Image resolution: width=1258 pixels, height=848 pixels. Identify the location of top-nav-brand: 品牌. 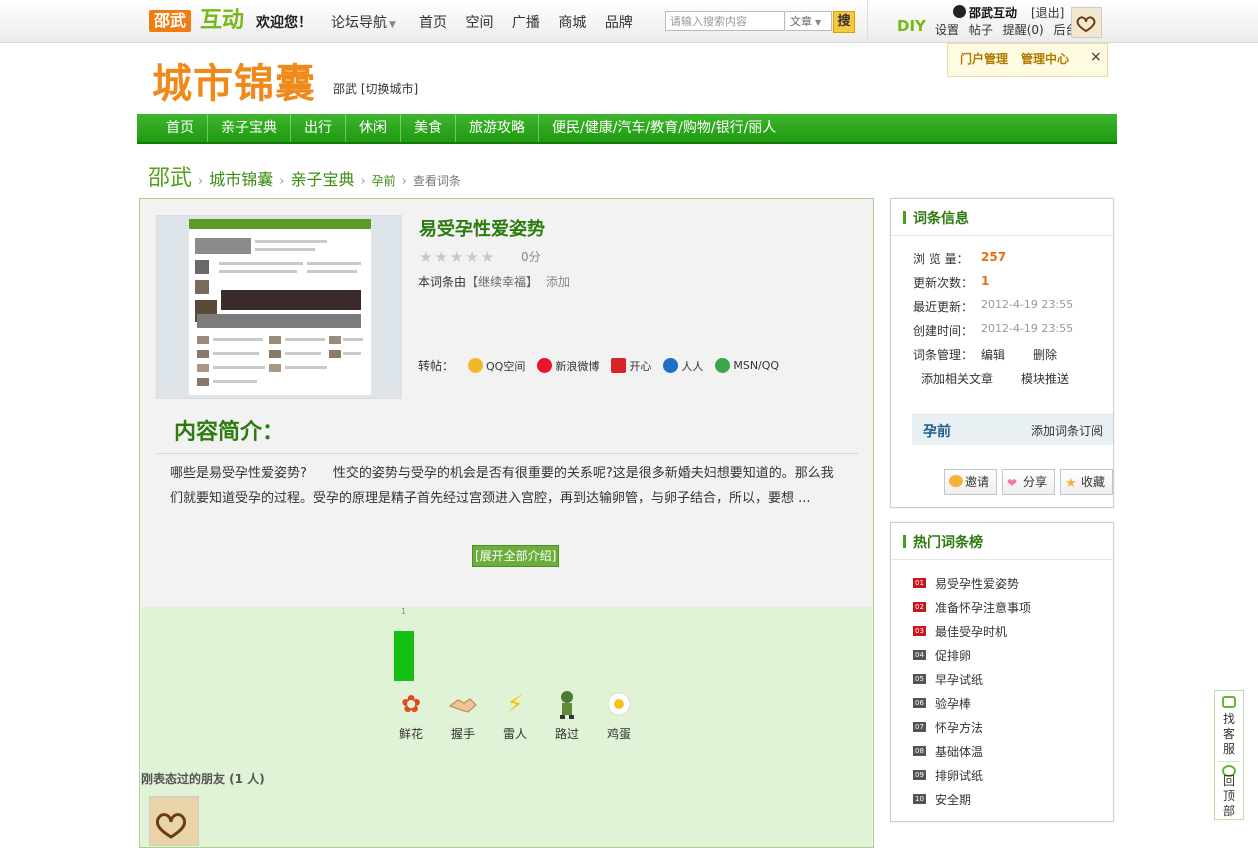
(619, 23).